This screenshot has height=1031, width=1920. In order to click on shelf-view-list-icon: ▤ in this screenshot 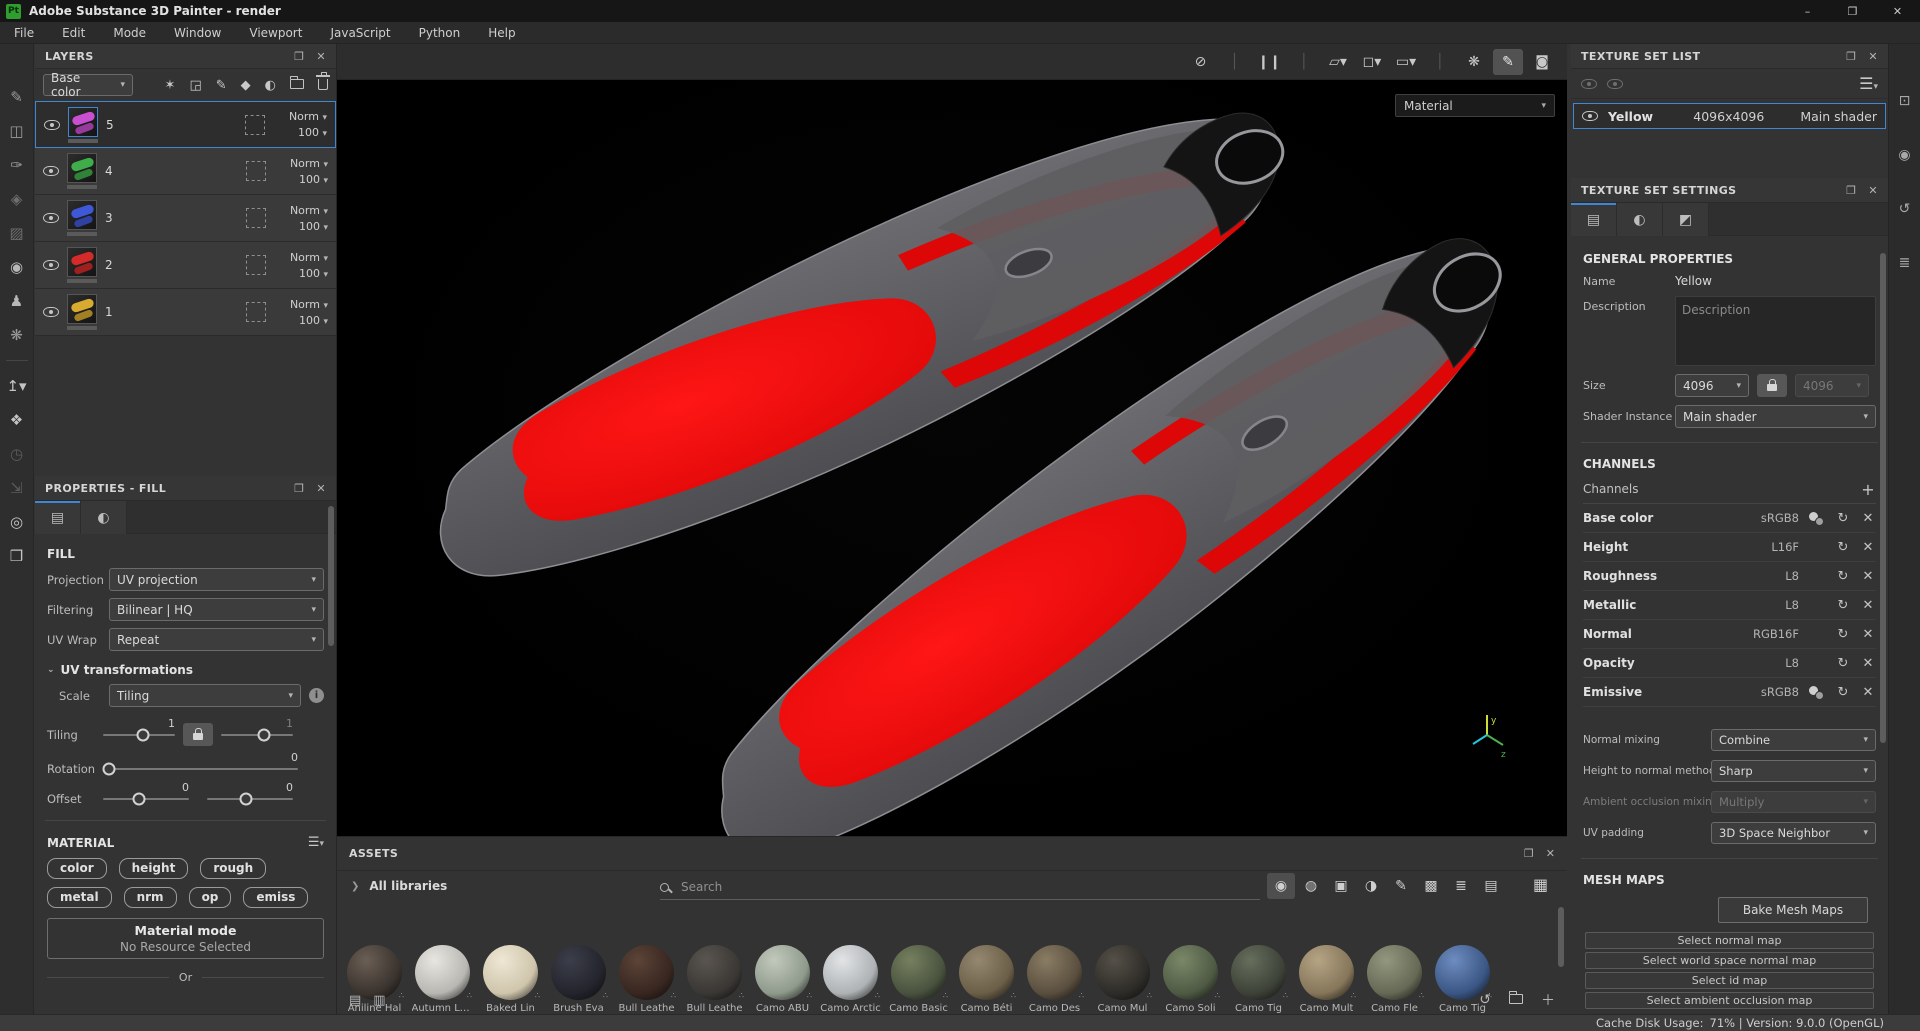, I will do `click(355, 1000)`.